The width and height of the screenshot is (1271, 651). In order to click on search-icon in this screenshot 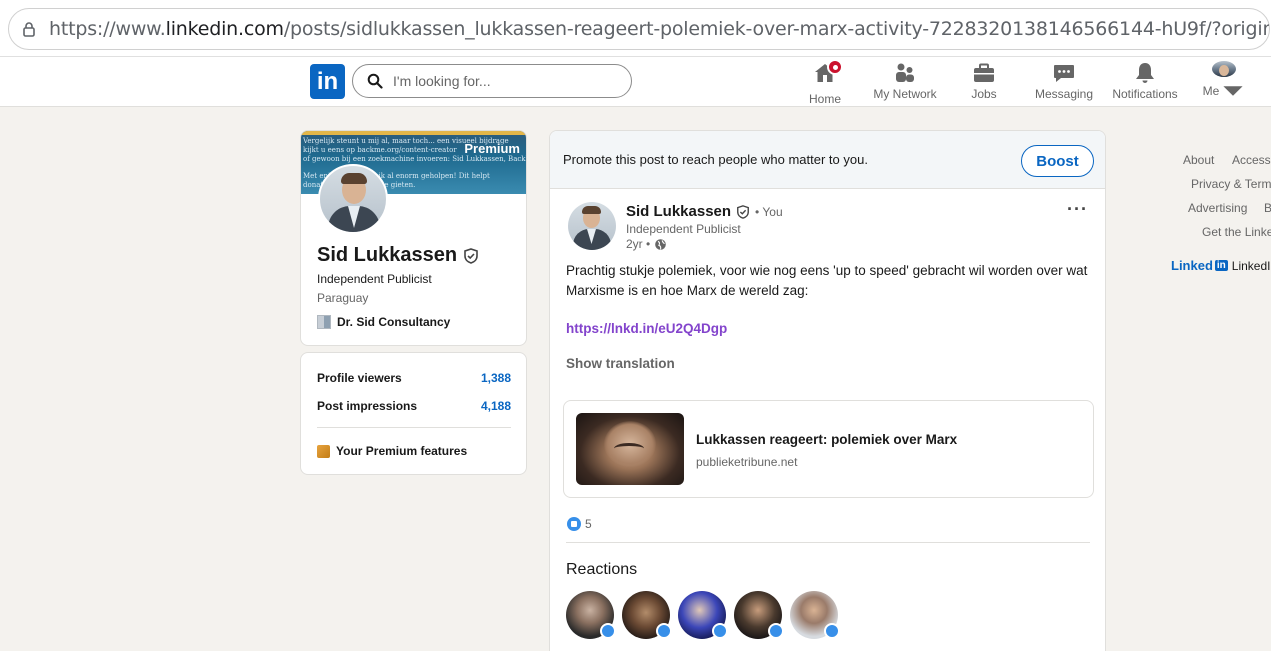, I will do `click(375, 81)`.